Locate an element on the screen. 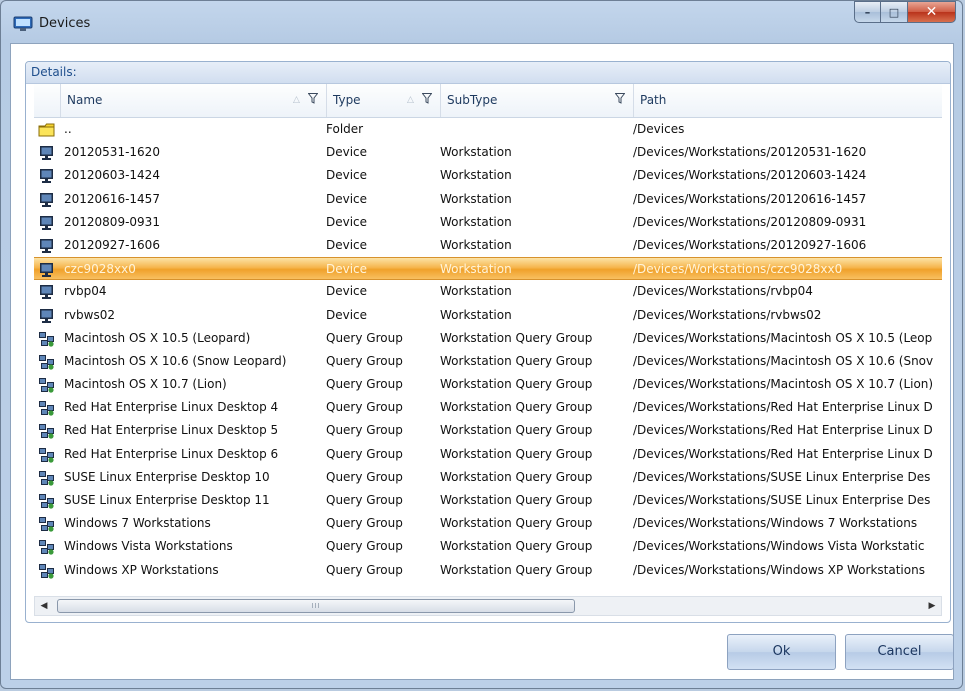 The width and height of the screenshot is (965, 691). column-type-label: Type is located at coordinates (347, 100).